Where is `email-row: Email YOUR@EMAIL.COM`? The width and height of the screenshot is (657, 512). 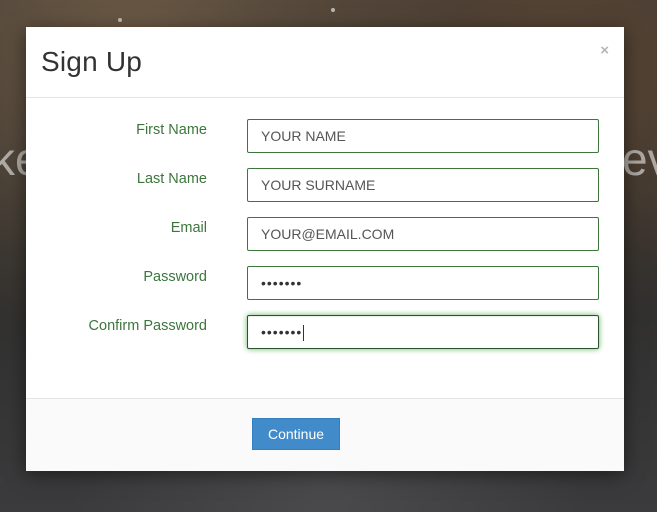 email-row: Email YOUR@EMAIL.COM is located at coordinates (325, 234).